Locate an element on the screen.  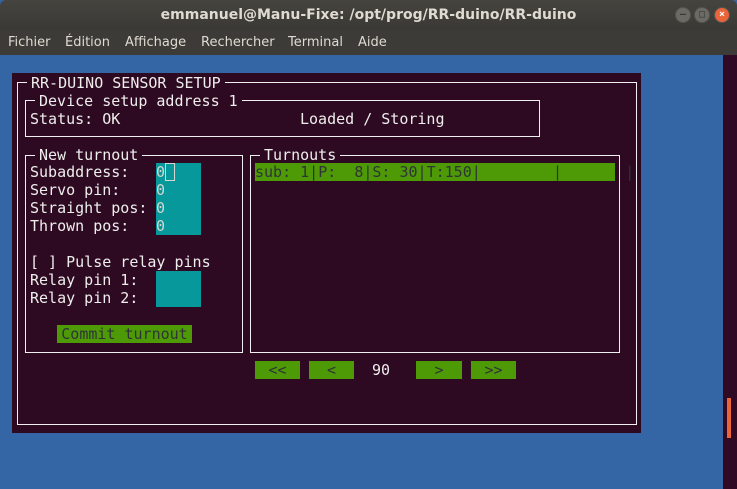
mode-text: Loaded / Storing is located at coordinates (372, 119).